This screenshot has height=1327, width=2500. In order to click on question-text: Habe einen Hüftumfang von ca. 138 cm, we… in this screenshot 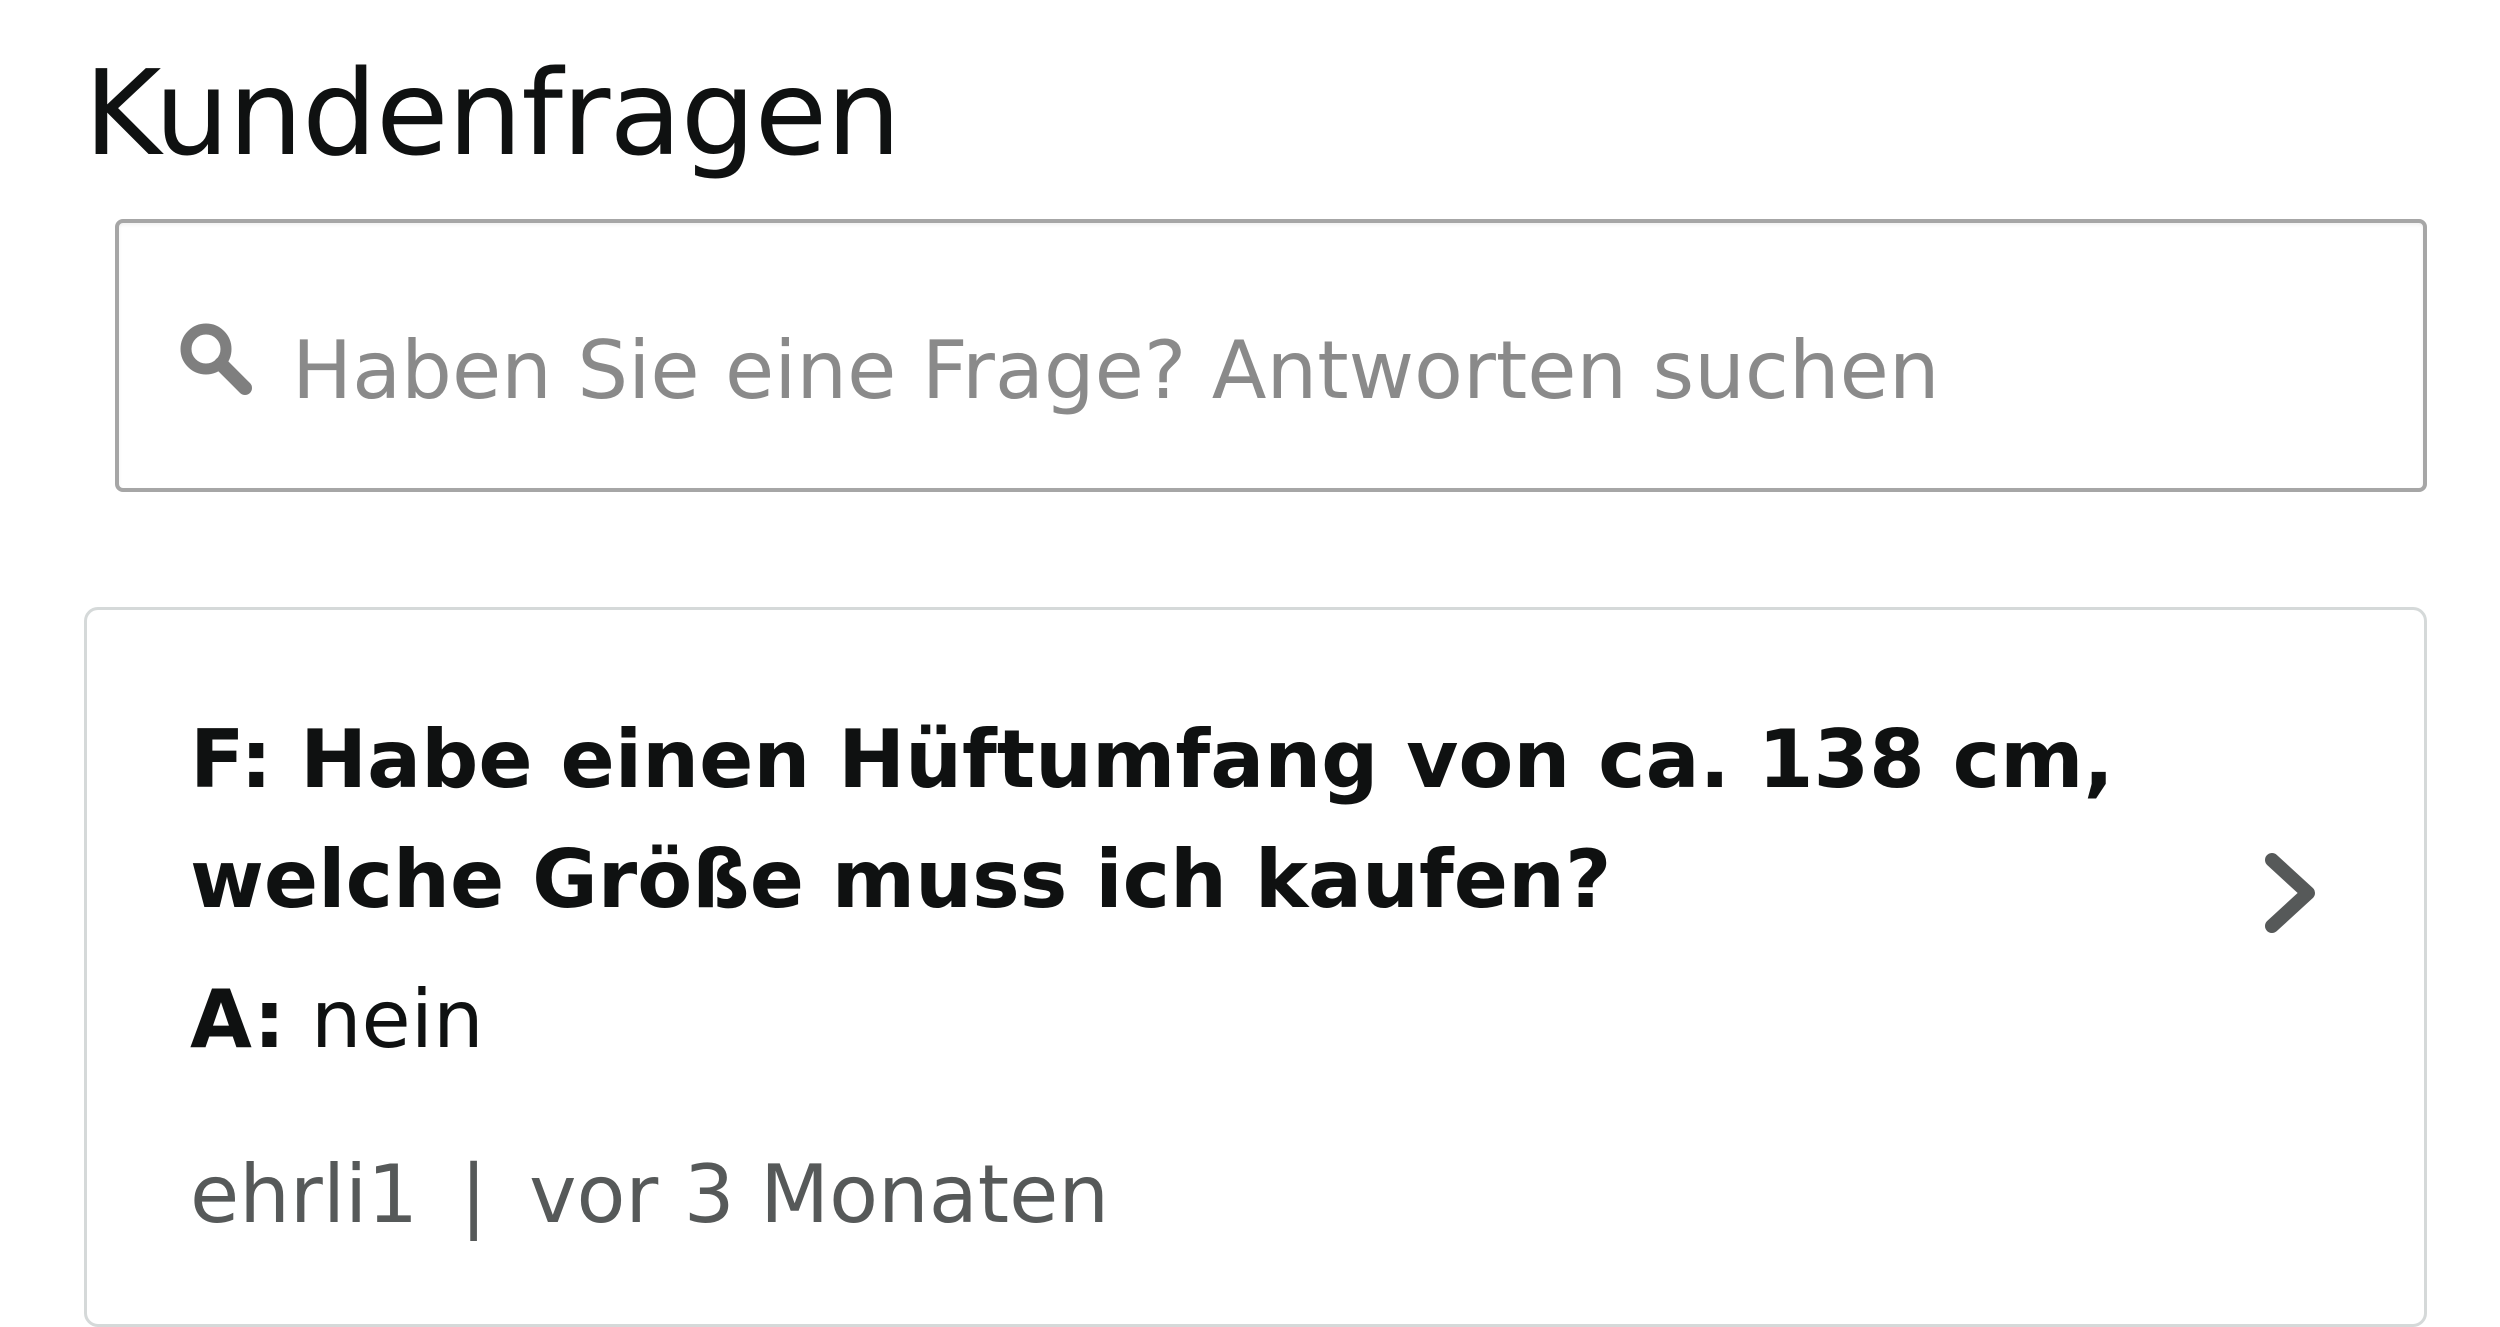, I will do `click(1152, 819)`.